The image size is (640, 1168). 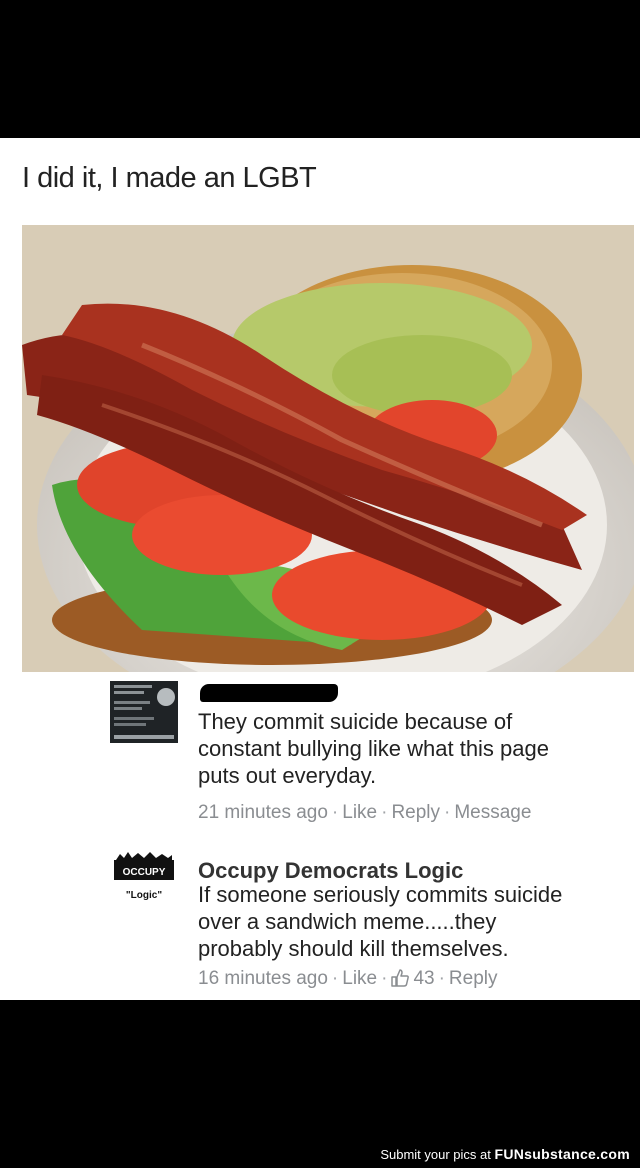 I want to click on redacted-author-name, so click(x=269, y=693).